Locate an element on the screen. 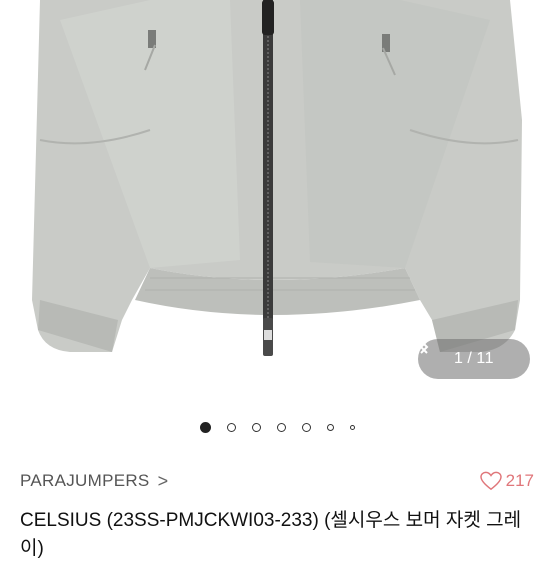 Image resolution: width=554 pixels, height=563 pixels. brand-link: PARAJUMPERS > is located at coordinates (94, 481).